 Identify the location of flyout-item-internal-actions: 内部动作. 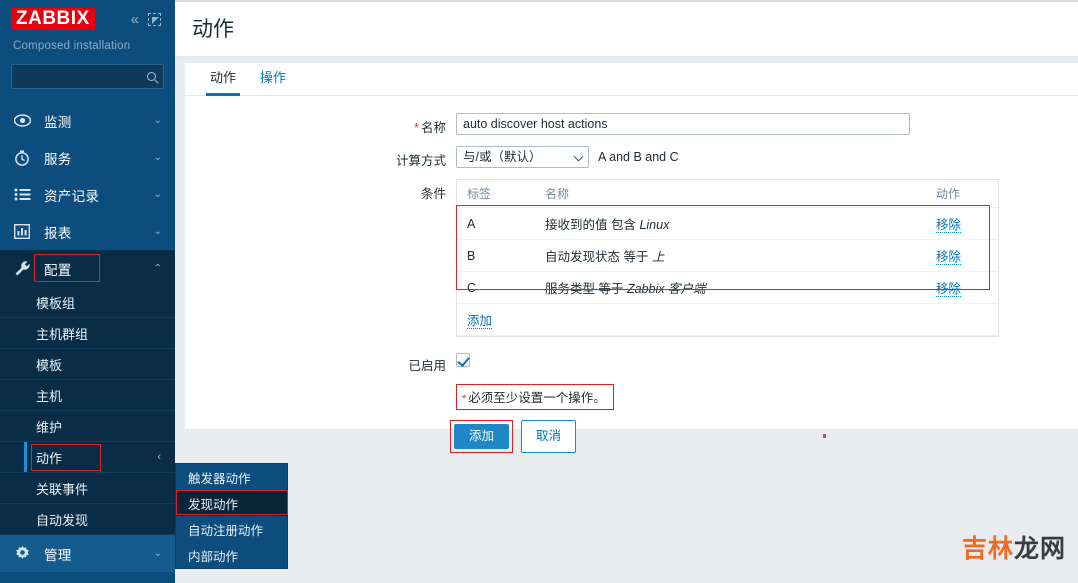
(231, 555).